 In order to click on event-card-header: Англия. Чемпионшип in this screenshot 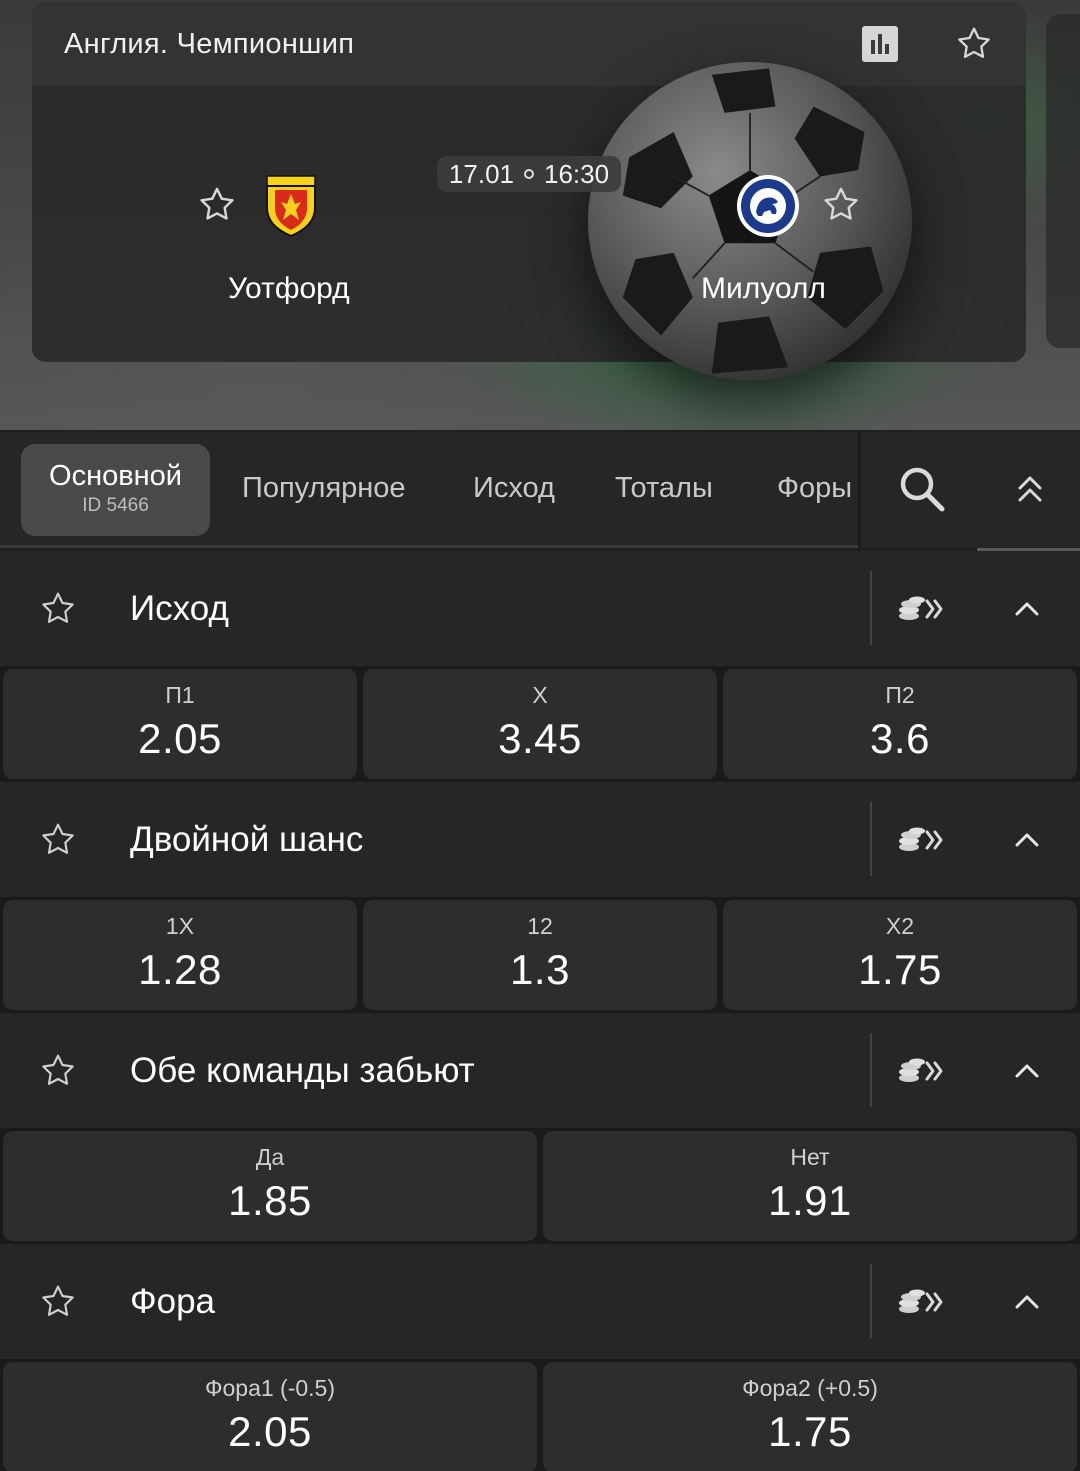, I will do `click(529, 44)`.